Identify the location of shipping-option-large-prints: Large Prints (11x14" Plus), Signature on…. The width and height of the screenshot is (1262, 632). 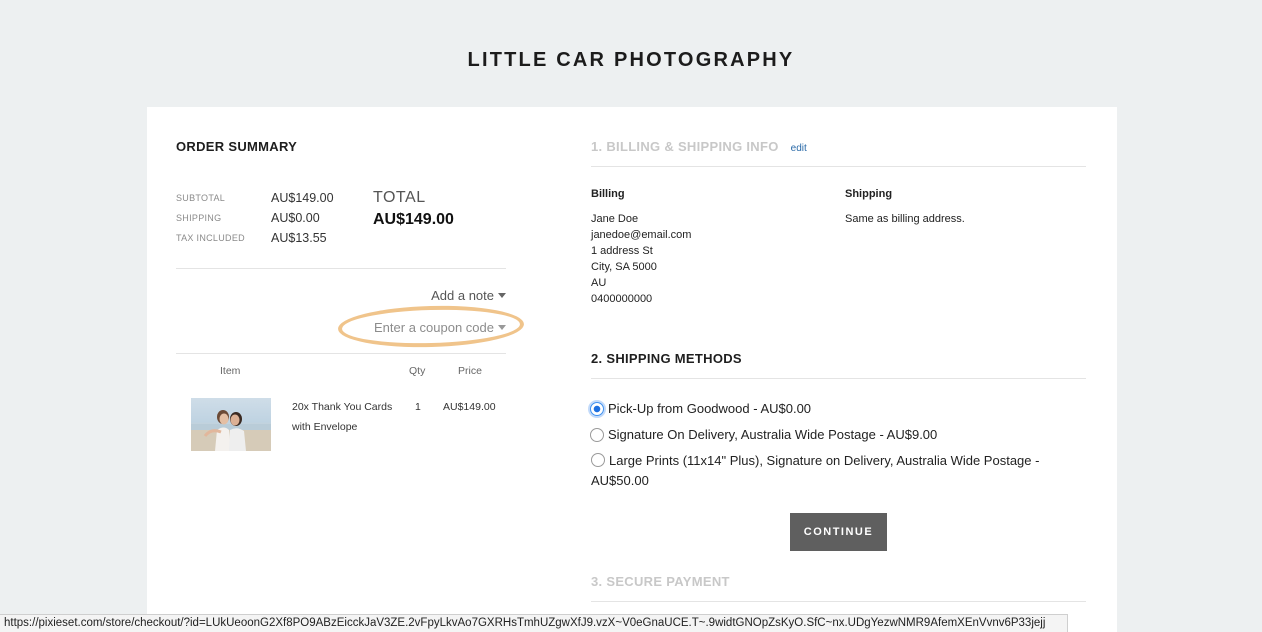
(825, 471).